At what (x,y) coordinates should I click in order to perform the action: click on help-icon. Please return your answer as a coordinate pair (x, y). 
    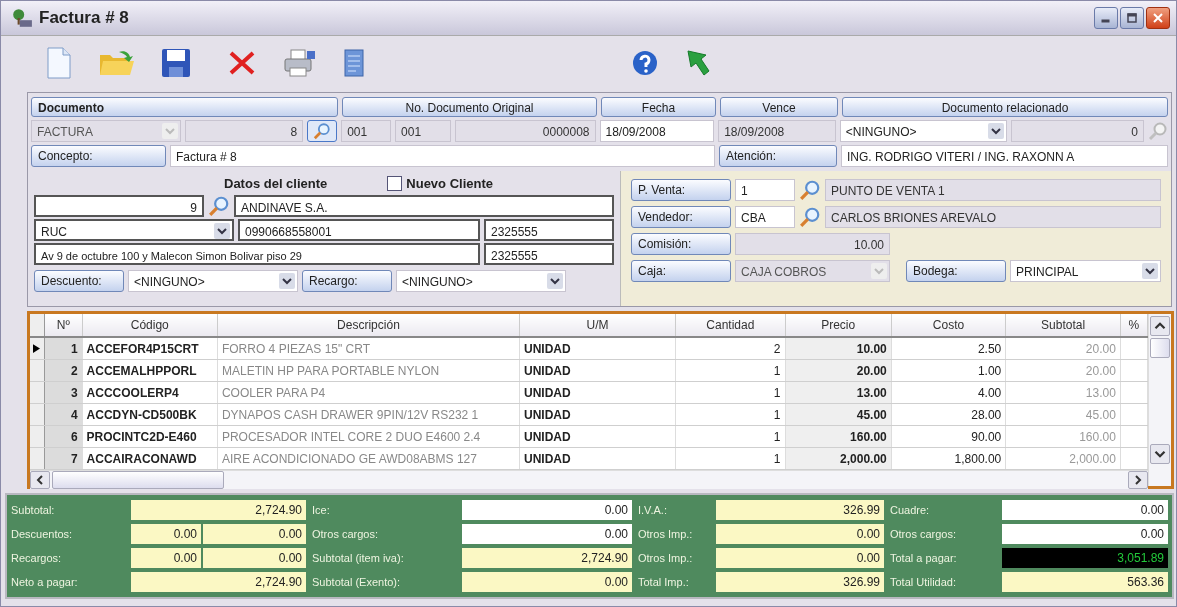
    Looking at the image, I should click on (645, 63).